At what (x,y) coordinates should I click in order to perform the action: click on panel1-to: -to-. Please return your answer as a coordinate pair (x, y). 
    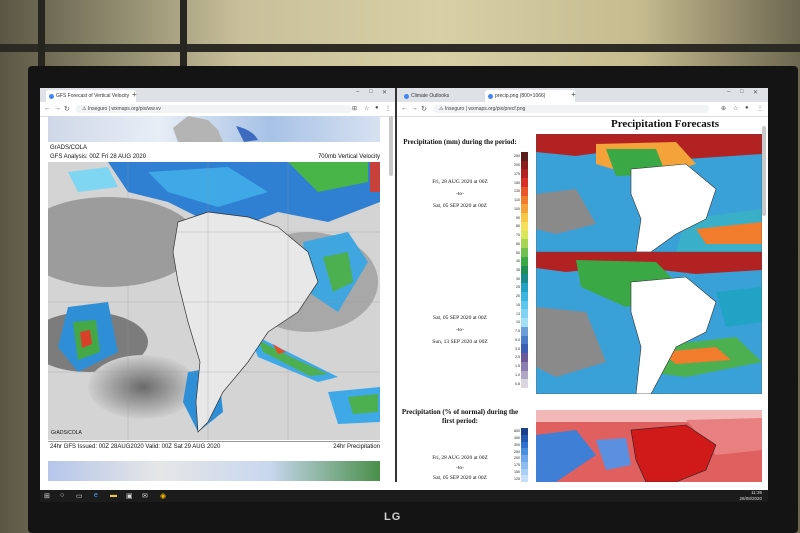
    Looking at the image, I should click on (460, 194).